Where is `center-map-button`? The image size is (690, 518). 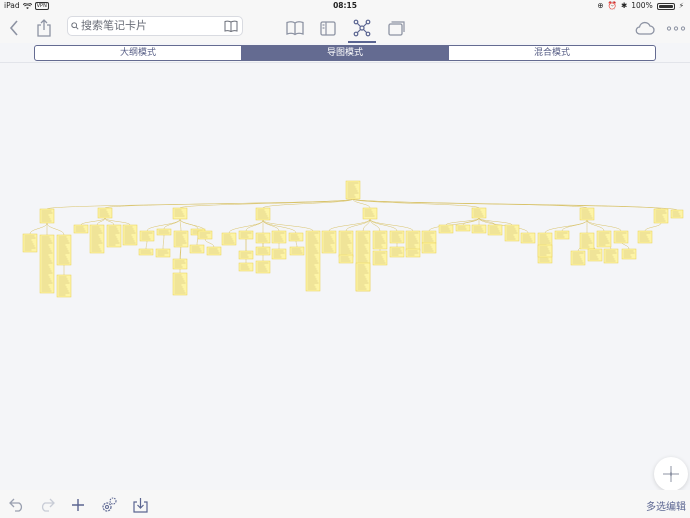
center-map-button is located at coordinates (671, 474).